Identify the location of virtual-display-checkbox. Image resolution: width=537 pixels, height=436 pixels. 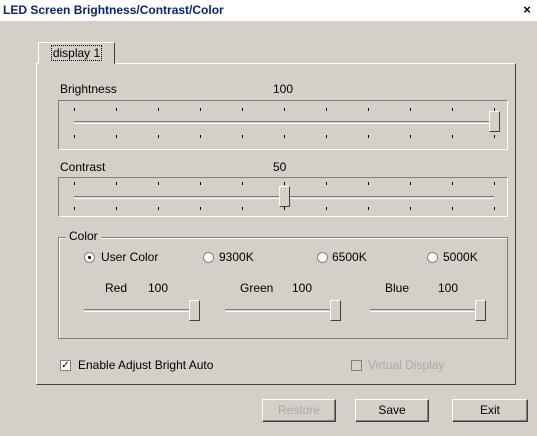
(356, 365).